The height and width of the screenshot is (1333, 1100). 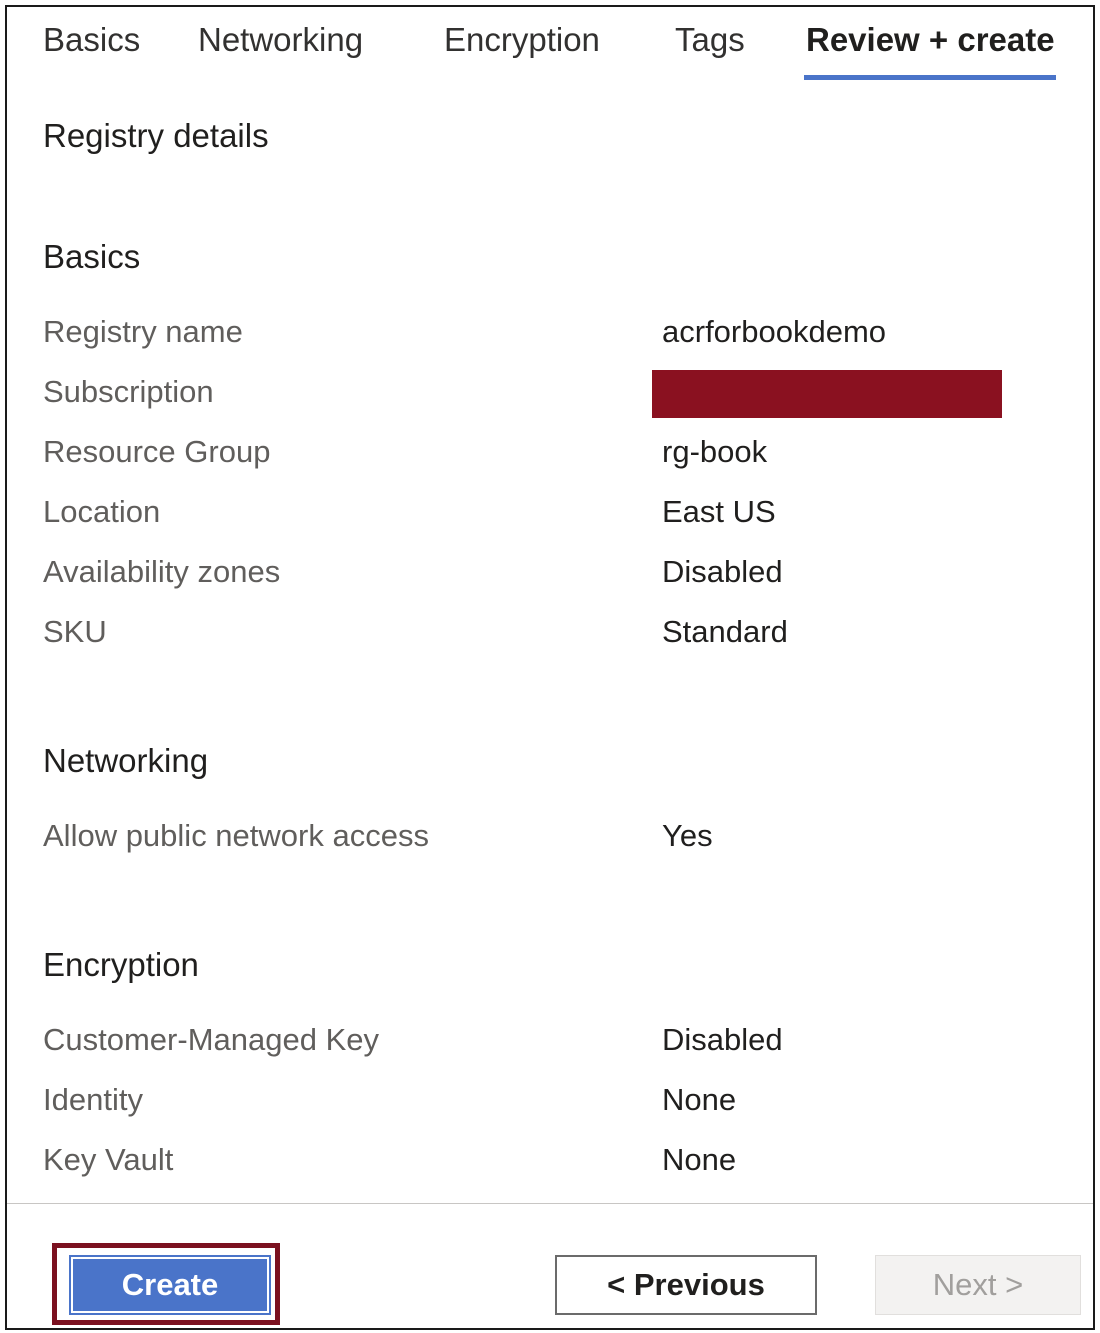 I want to click on value-public-network-access: Yes, so click(x=687, y=835).